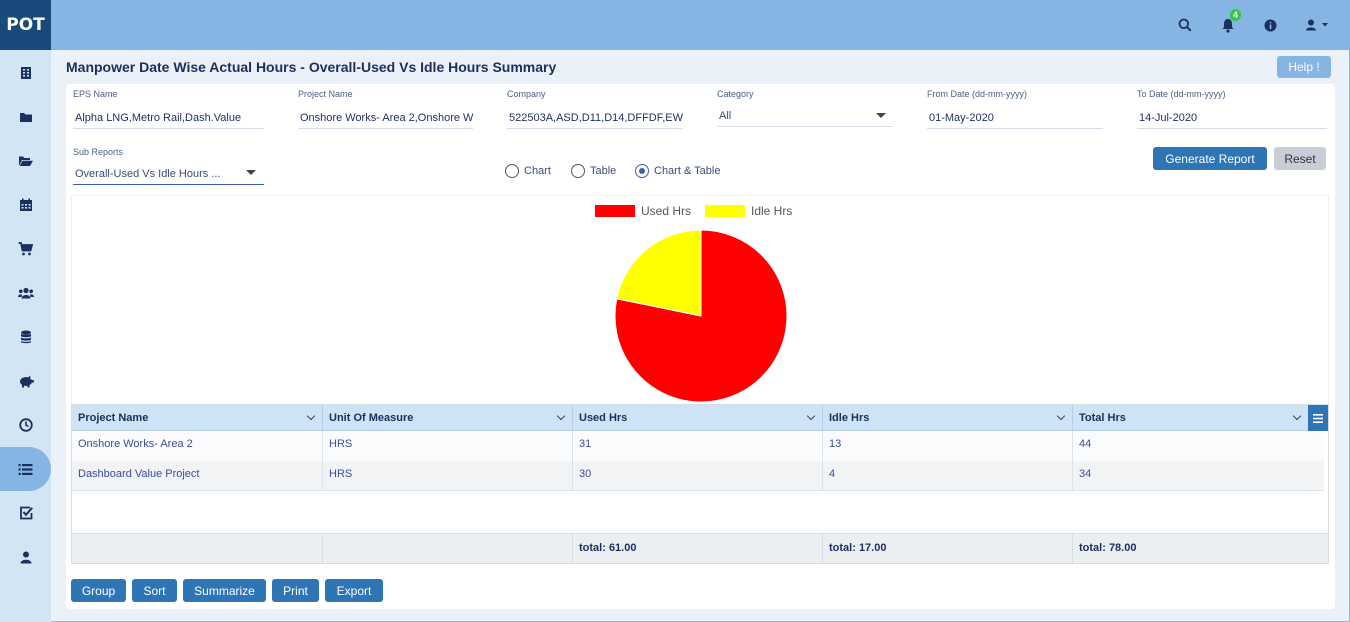 This screenshot has width=1350, height=622. I want to click on clock-icon, so click(25, 425).